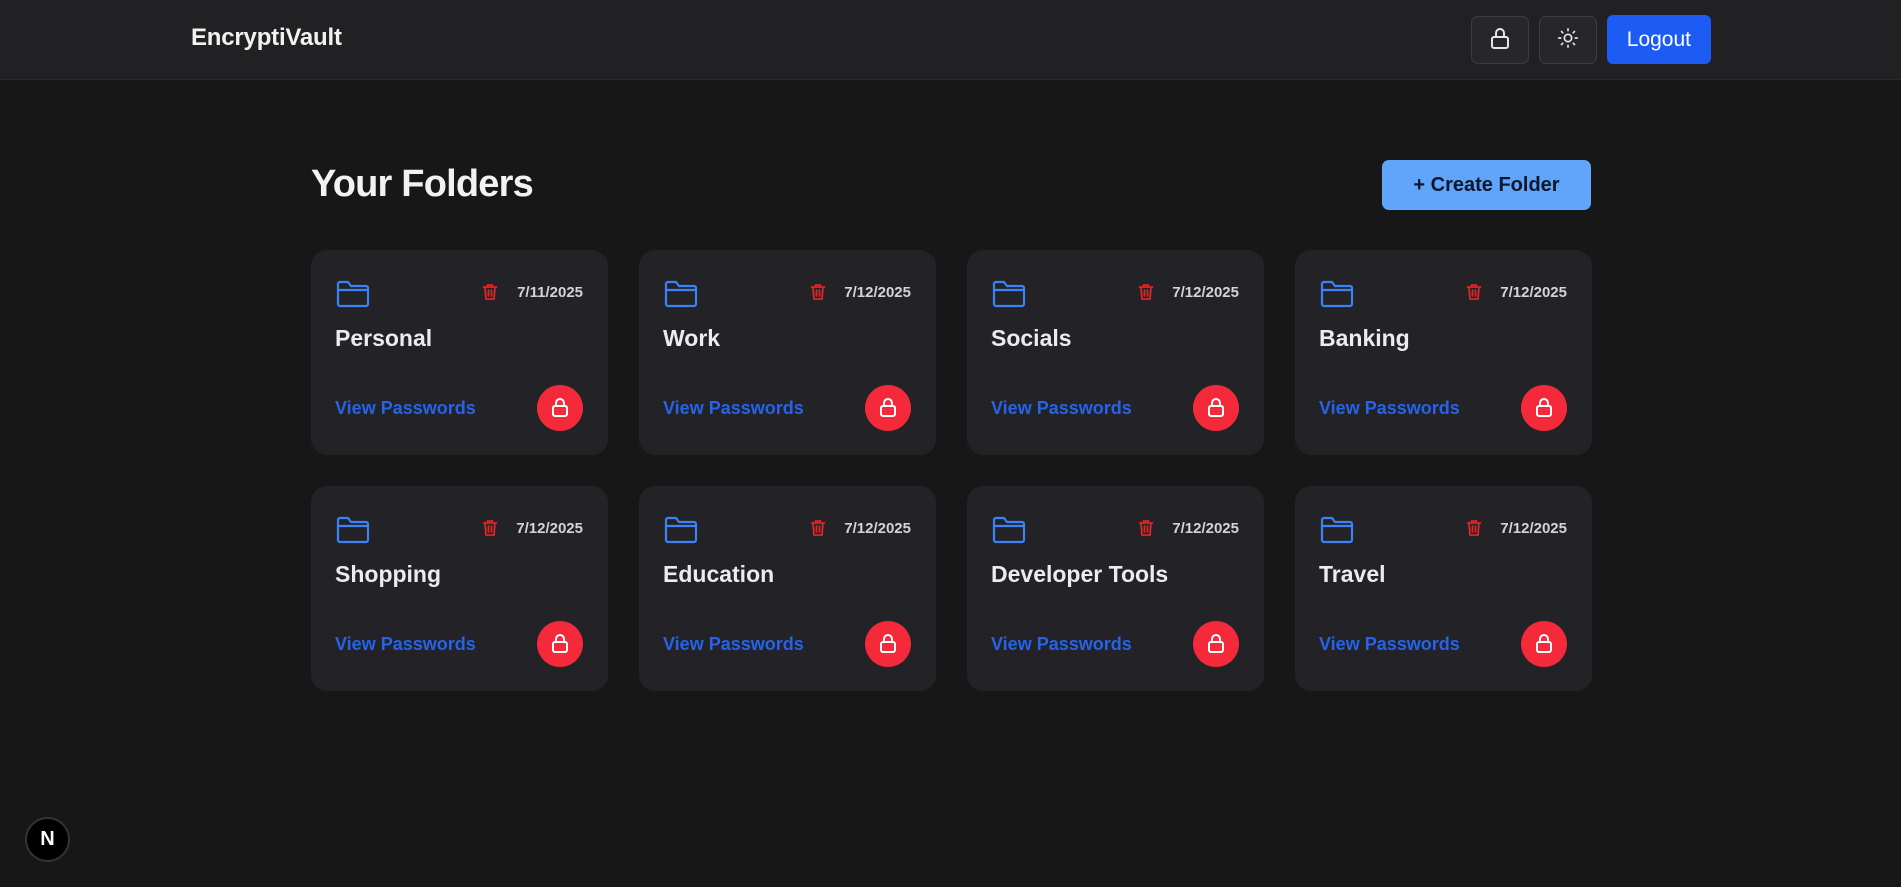  Describe the element at coordinates (1486, 185) in the screenshot. I see `create-folder-button: + Create Folder` at that location.